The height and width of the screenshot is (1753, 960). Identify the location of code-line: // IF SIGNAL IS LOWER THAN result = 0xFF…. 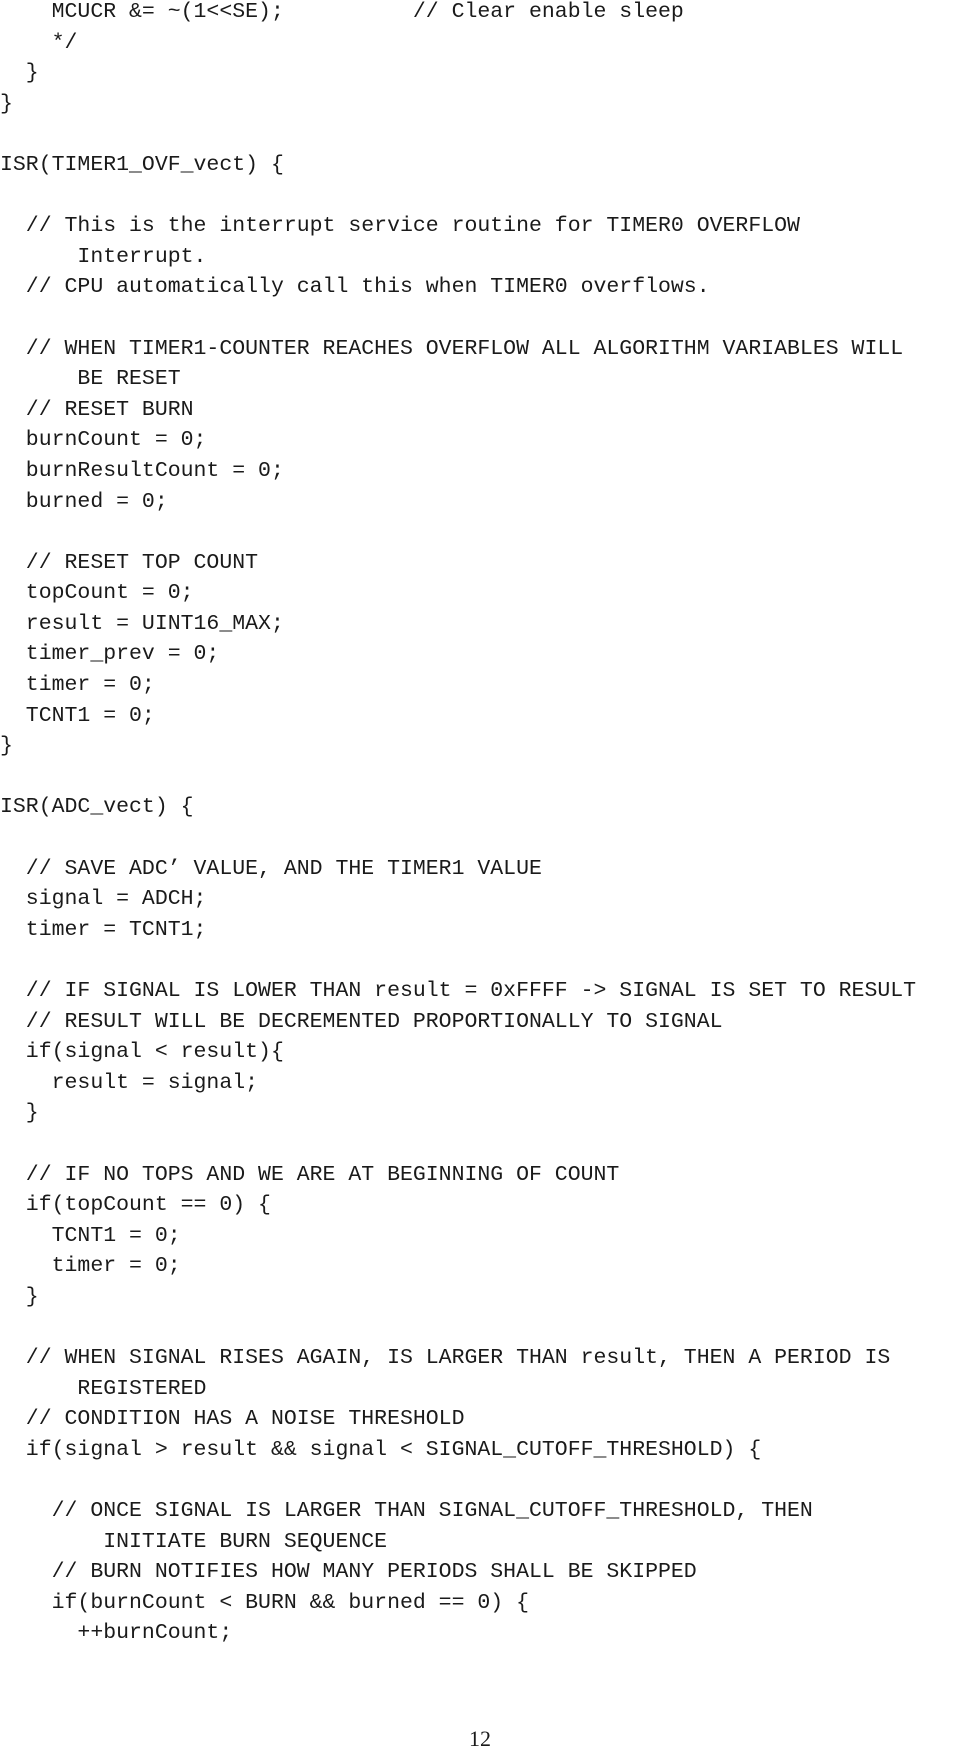
(458, 991).